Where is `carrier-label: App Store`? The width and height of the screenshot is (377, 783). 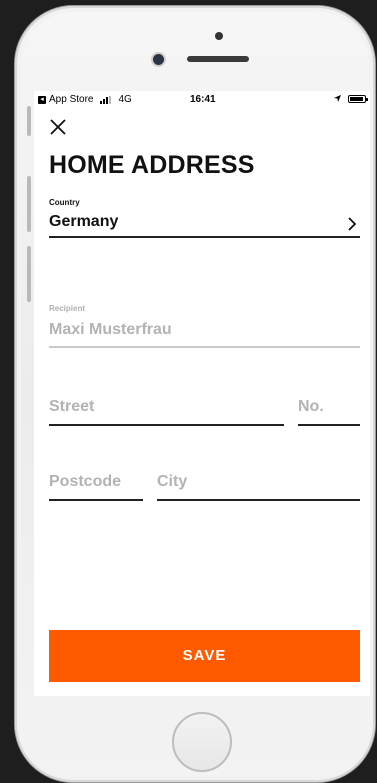
carrier-label: App Store is located at coordinates (71, 99).